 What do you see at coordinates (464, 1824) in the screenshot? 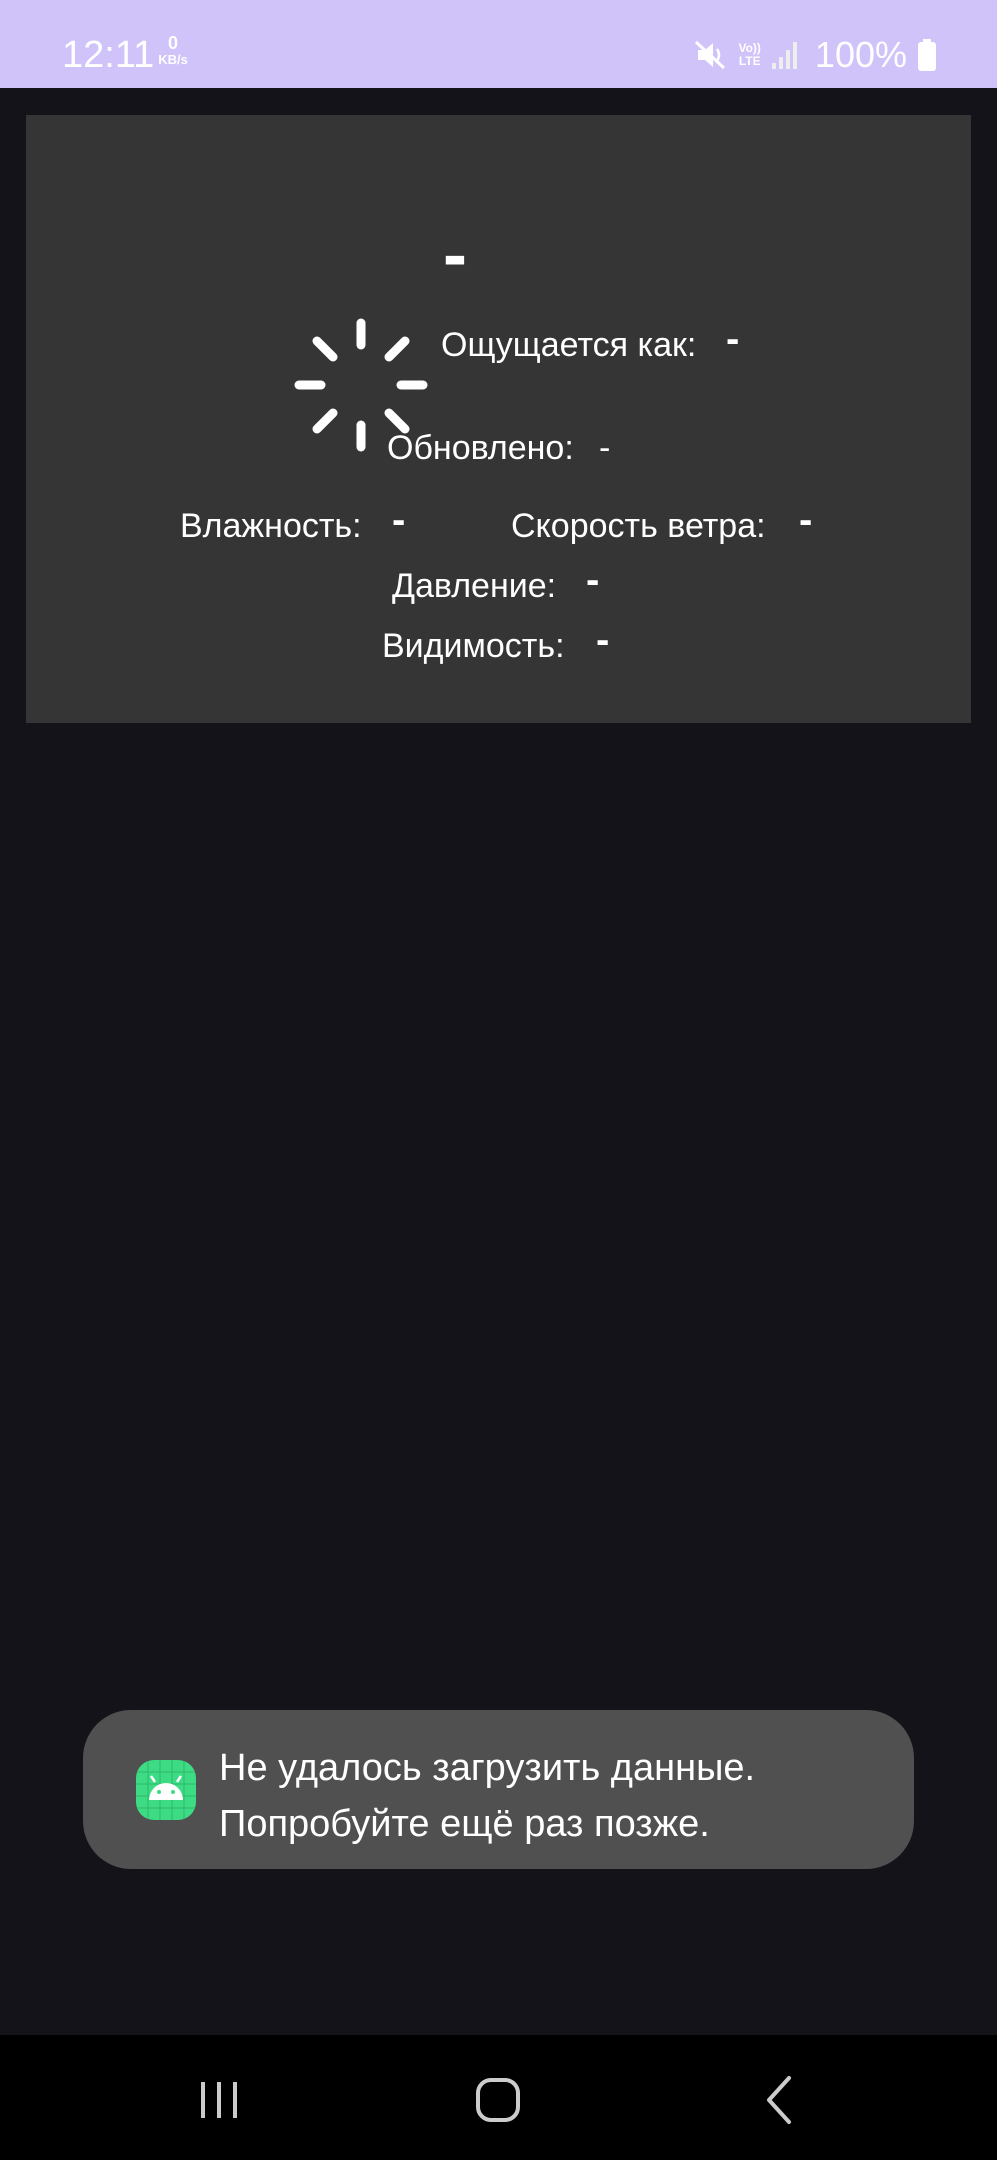
I see `toast-line-2: Попробуйте ещё раз позже.` at bounding box center [464, 1824].